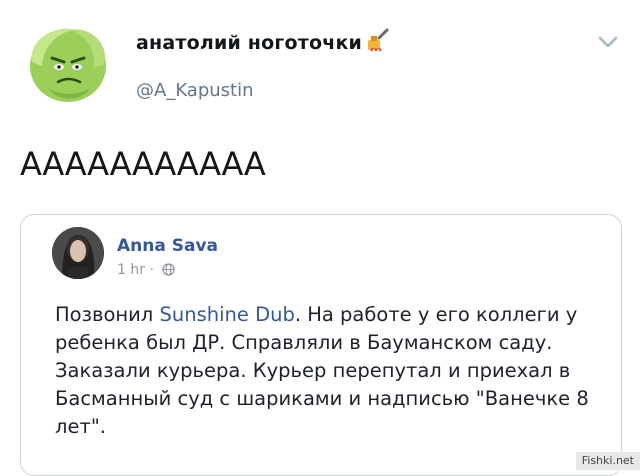 Image resolution: width=640 pixels, height=476 pixels. What do you see at coordinates (195, 90) in the screenshot?
I see `handle: @A_Kapustin` at bounding box center [195, 90].